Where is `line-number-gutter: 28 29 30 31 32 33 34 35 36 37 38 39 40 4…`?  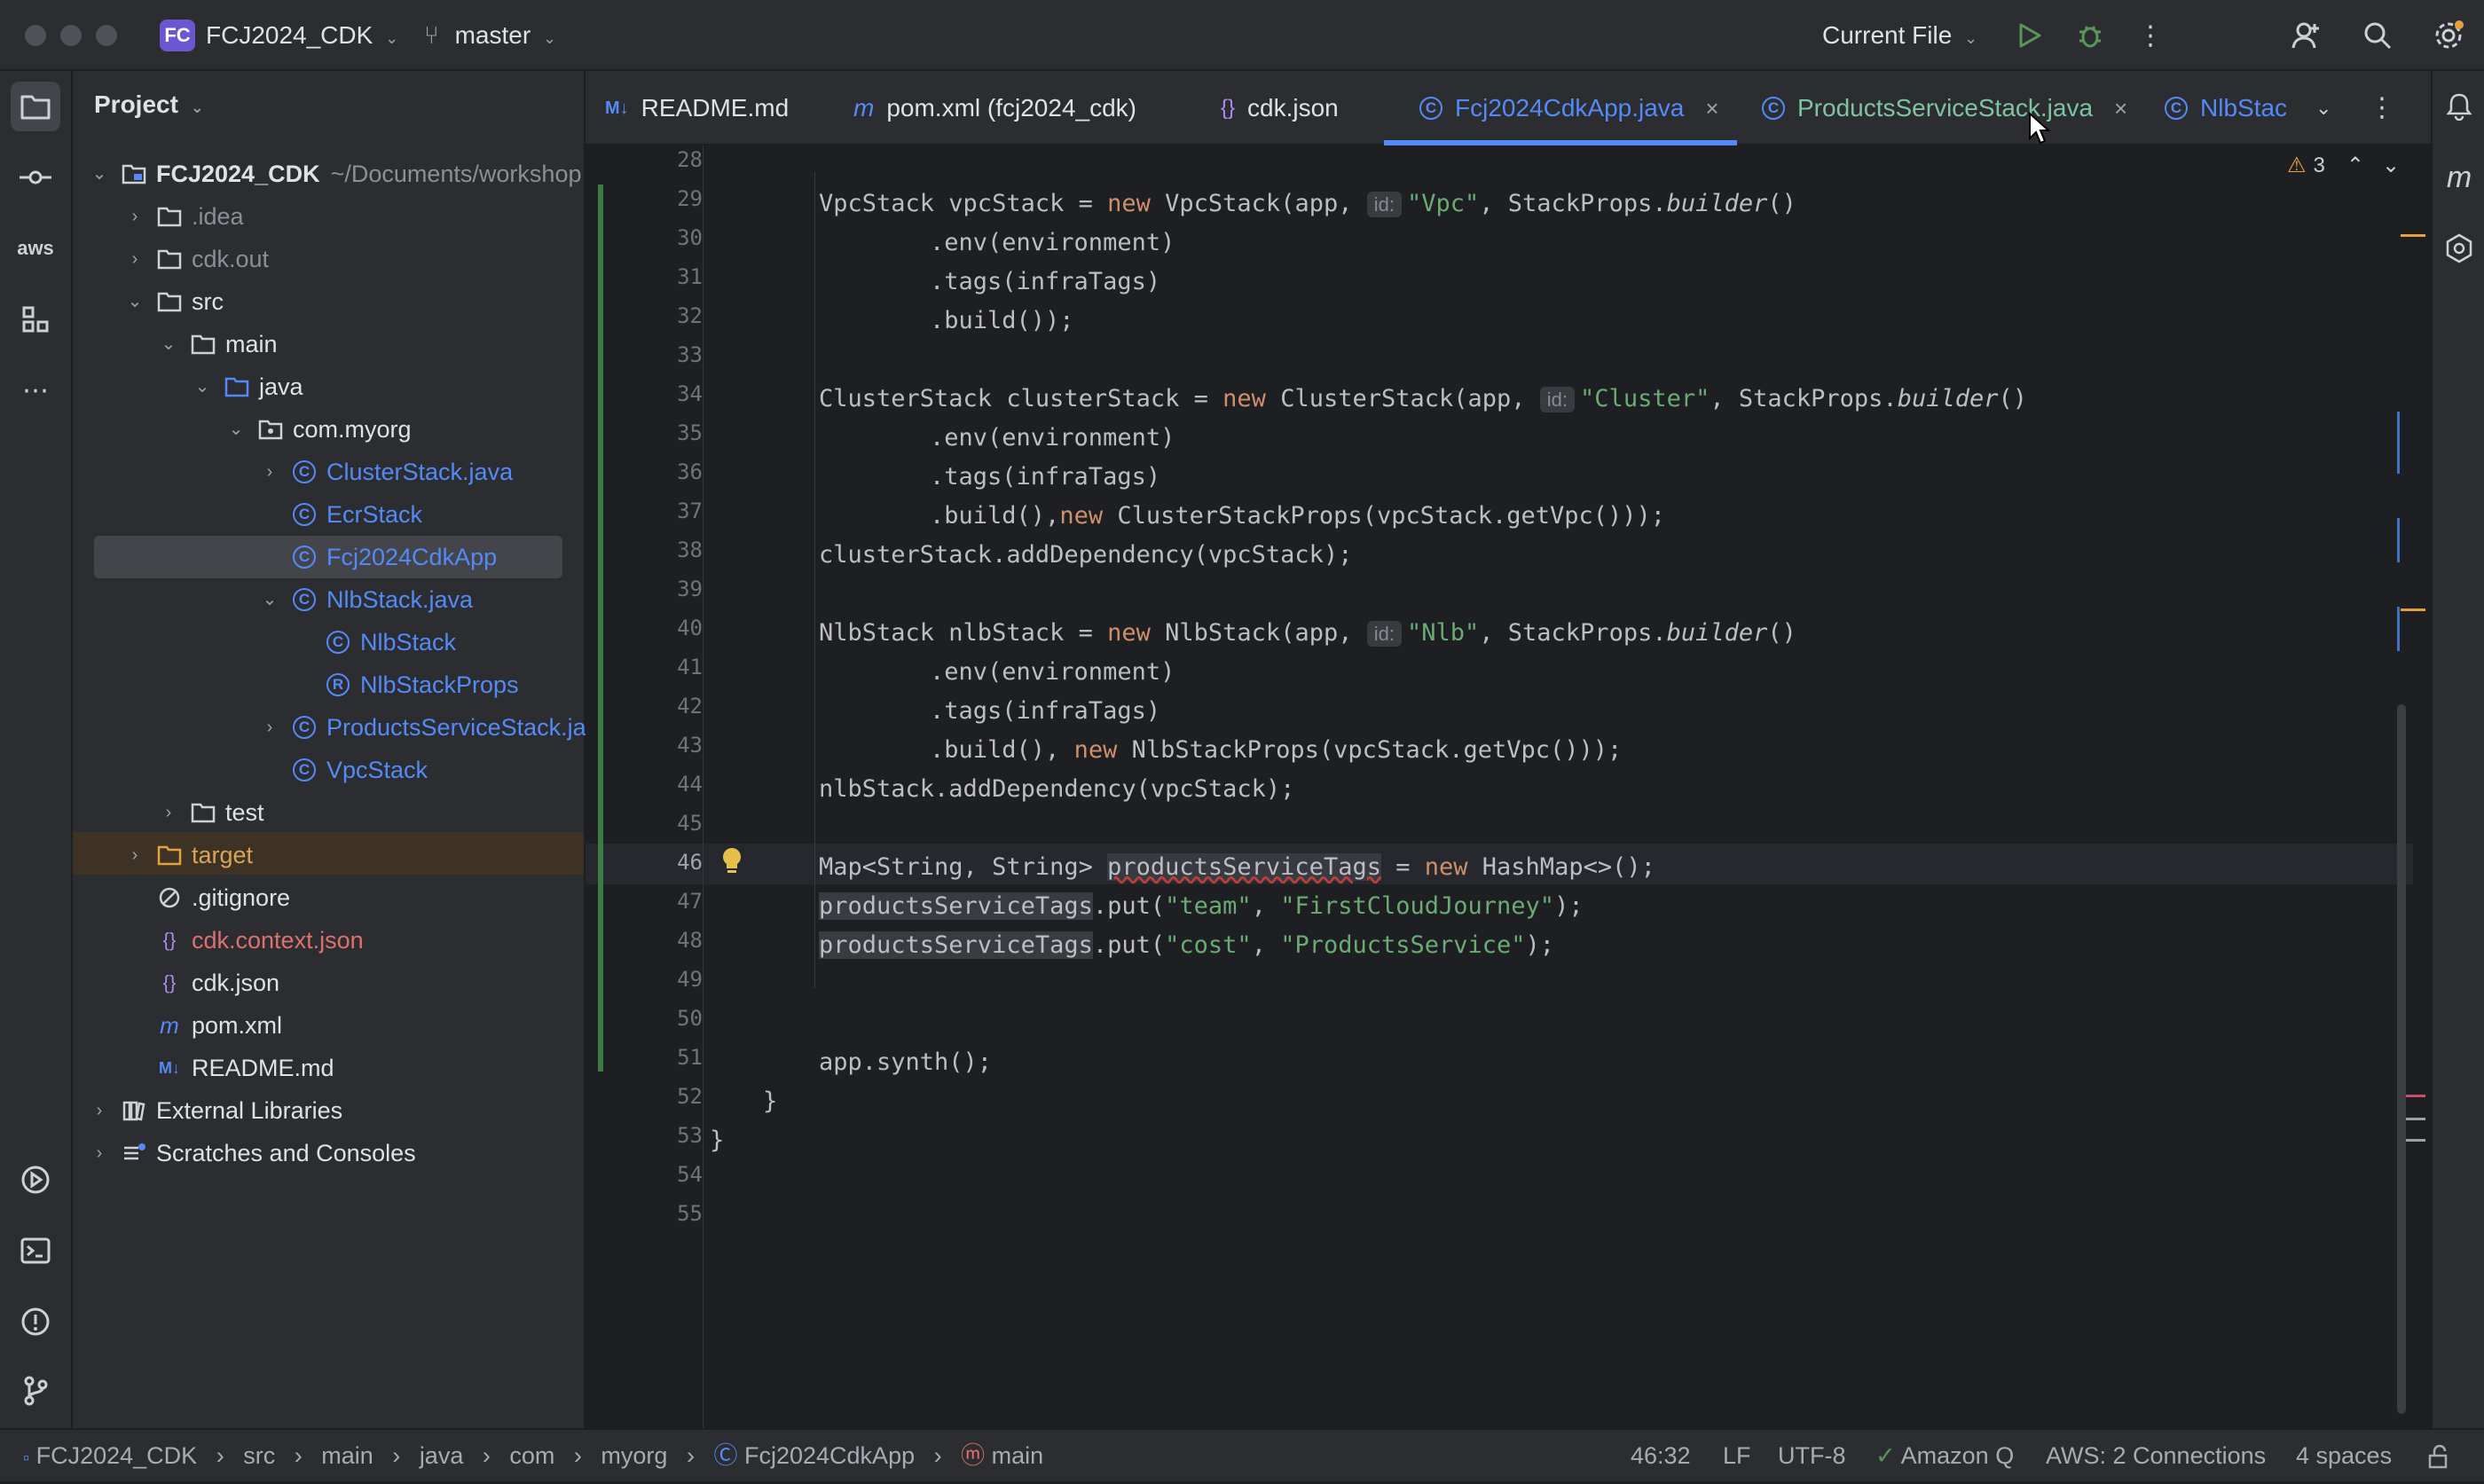
line-number-gutter: 28 29 30 31 32 33 34 35 36 37 38 39 40 4… is located at coordinates (644, 786).